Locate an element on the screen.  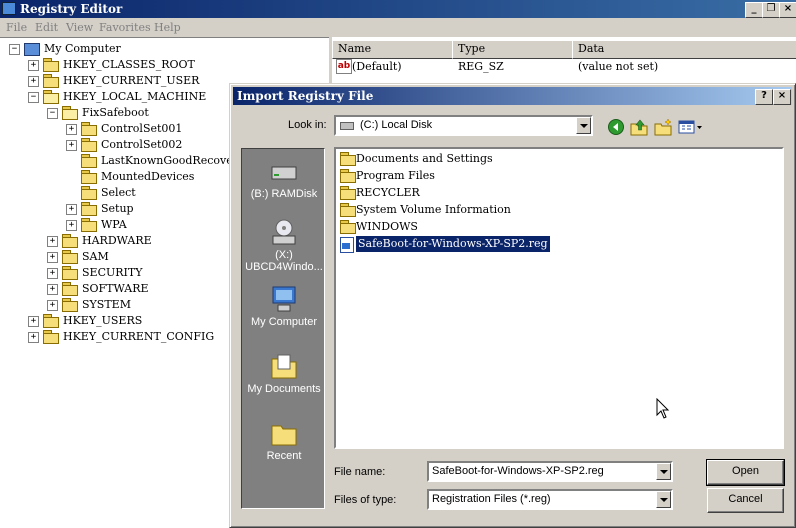
value-data: (value not set) is located at coordinates (618, 66).